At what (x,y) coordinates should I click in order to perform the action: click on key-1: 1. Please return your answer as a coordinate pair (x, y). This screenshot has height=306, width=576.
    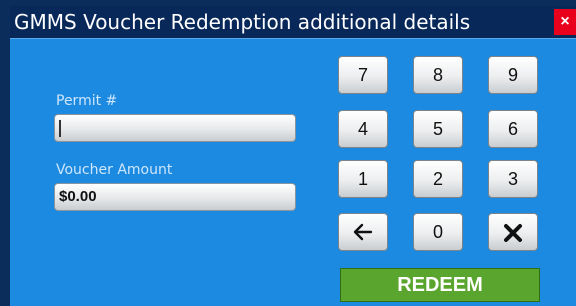
    Looking at the image, I should click on (363, 179).